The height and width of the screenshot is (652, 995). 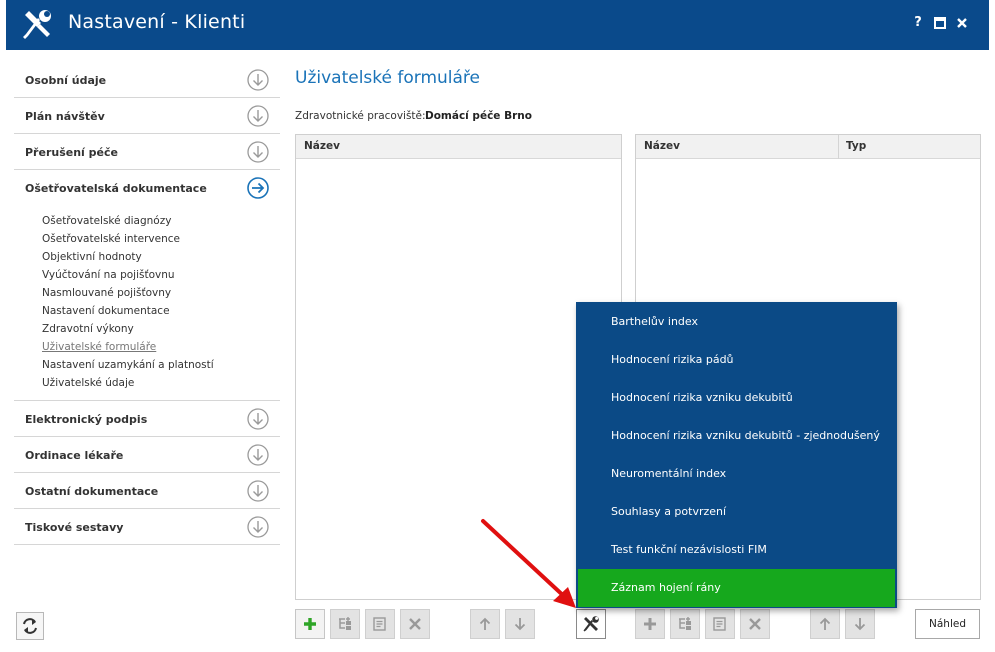 What do you see at coordinates (147, 80) in the screenshot?
I see `sidebar-section-osobni-udaje: Osobní údaje` at bounding box center [147, 80].